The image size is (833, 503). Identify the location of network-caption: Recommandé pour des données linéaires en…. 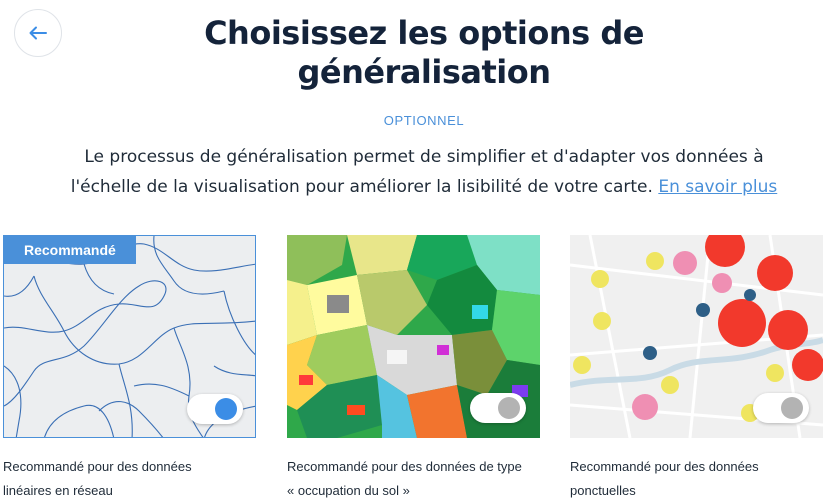
(118, 479).